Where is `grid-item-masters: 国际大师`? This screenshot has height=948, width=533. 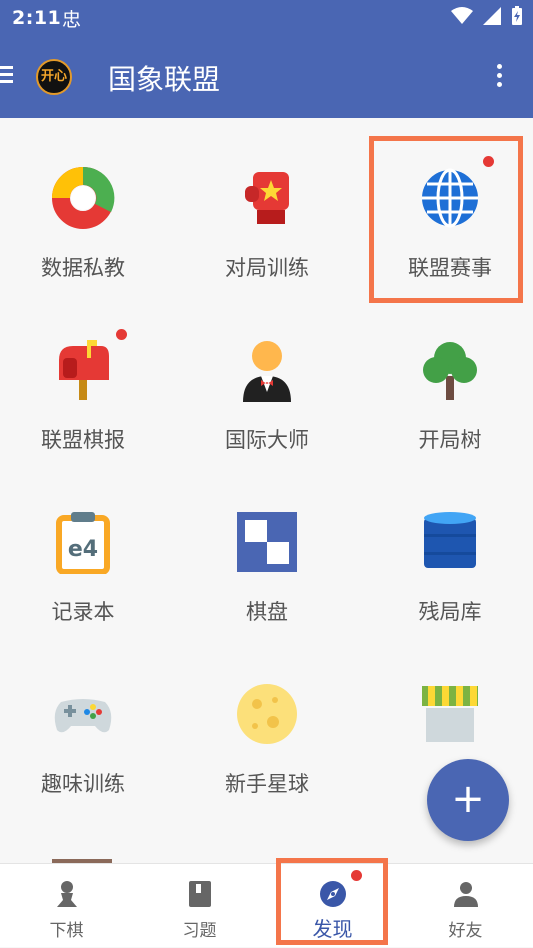
grid-item-masters: 国际大师 is located at coordinates (267, 371).